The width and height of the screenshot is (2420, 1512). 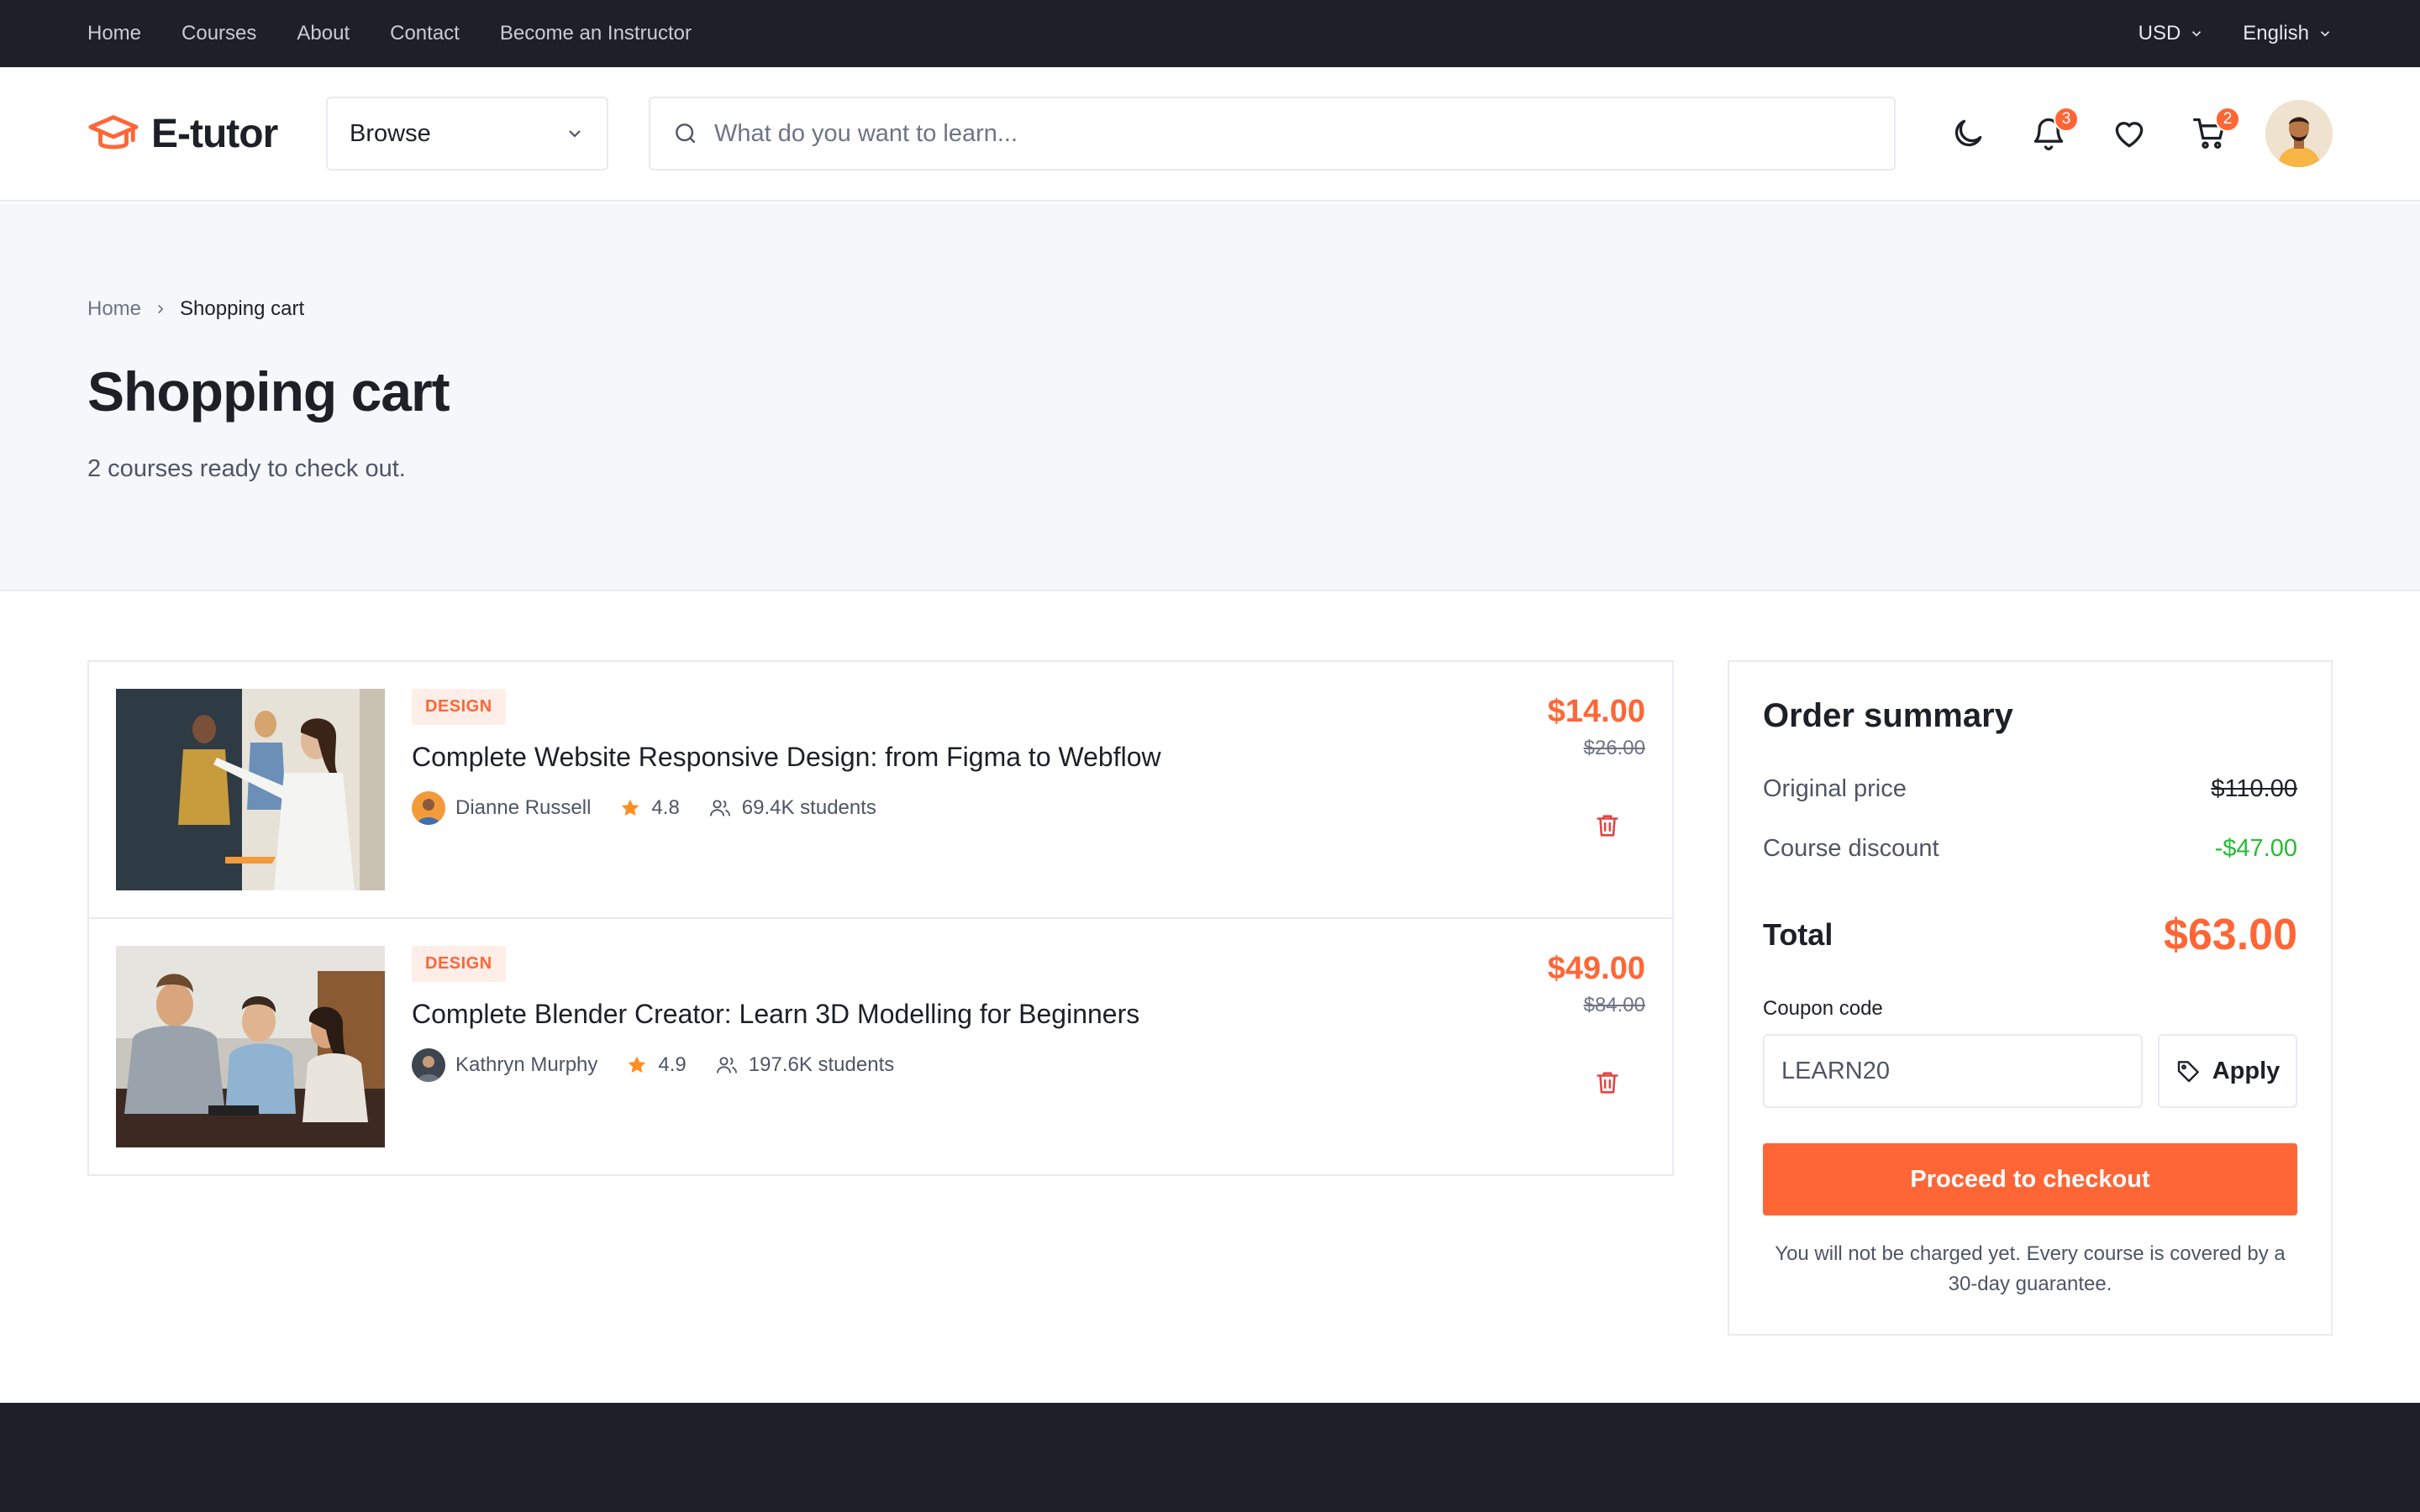 I want to click on top-nav-courses: Courses, so click(x=219, y=33).